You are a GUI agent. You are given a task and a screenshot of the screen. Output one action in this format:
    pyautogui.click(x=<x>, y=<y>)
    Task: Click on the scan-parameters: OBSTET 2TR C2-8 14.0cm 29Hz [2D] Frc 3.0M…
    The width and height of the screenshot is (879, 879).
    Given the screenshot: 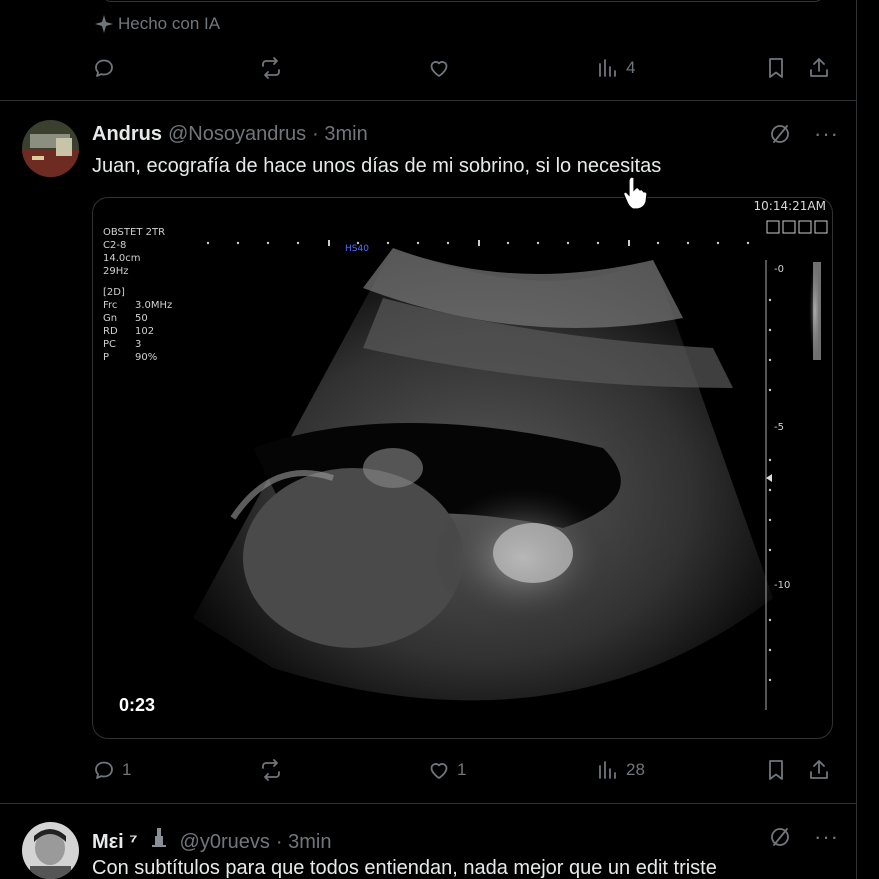 What is the action you would take?
    pyautogui.click(x=137, y=295)
    